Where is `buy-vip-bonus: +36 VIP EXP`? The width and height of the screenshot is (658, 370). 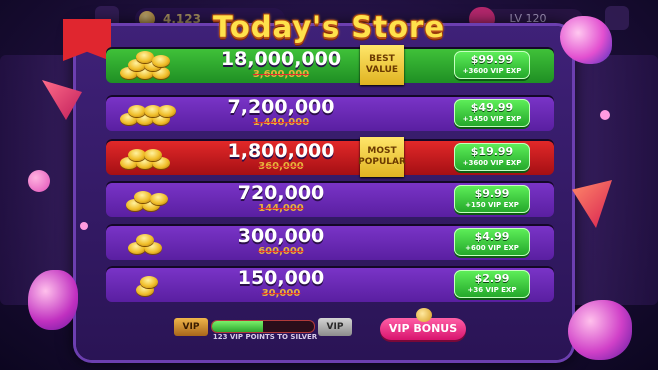 buy-vip-bonus: +36 VIP EXP is located at coordinates (492, 290).